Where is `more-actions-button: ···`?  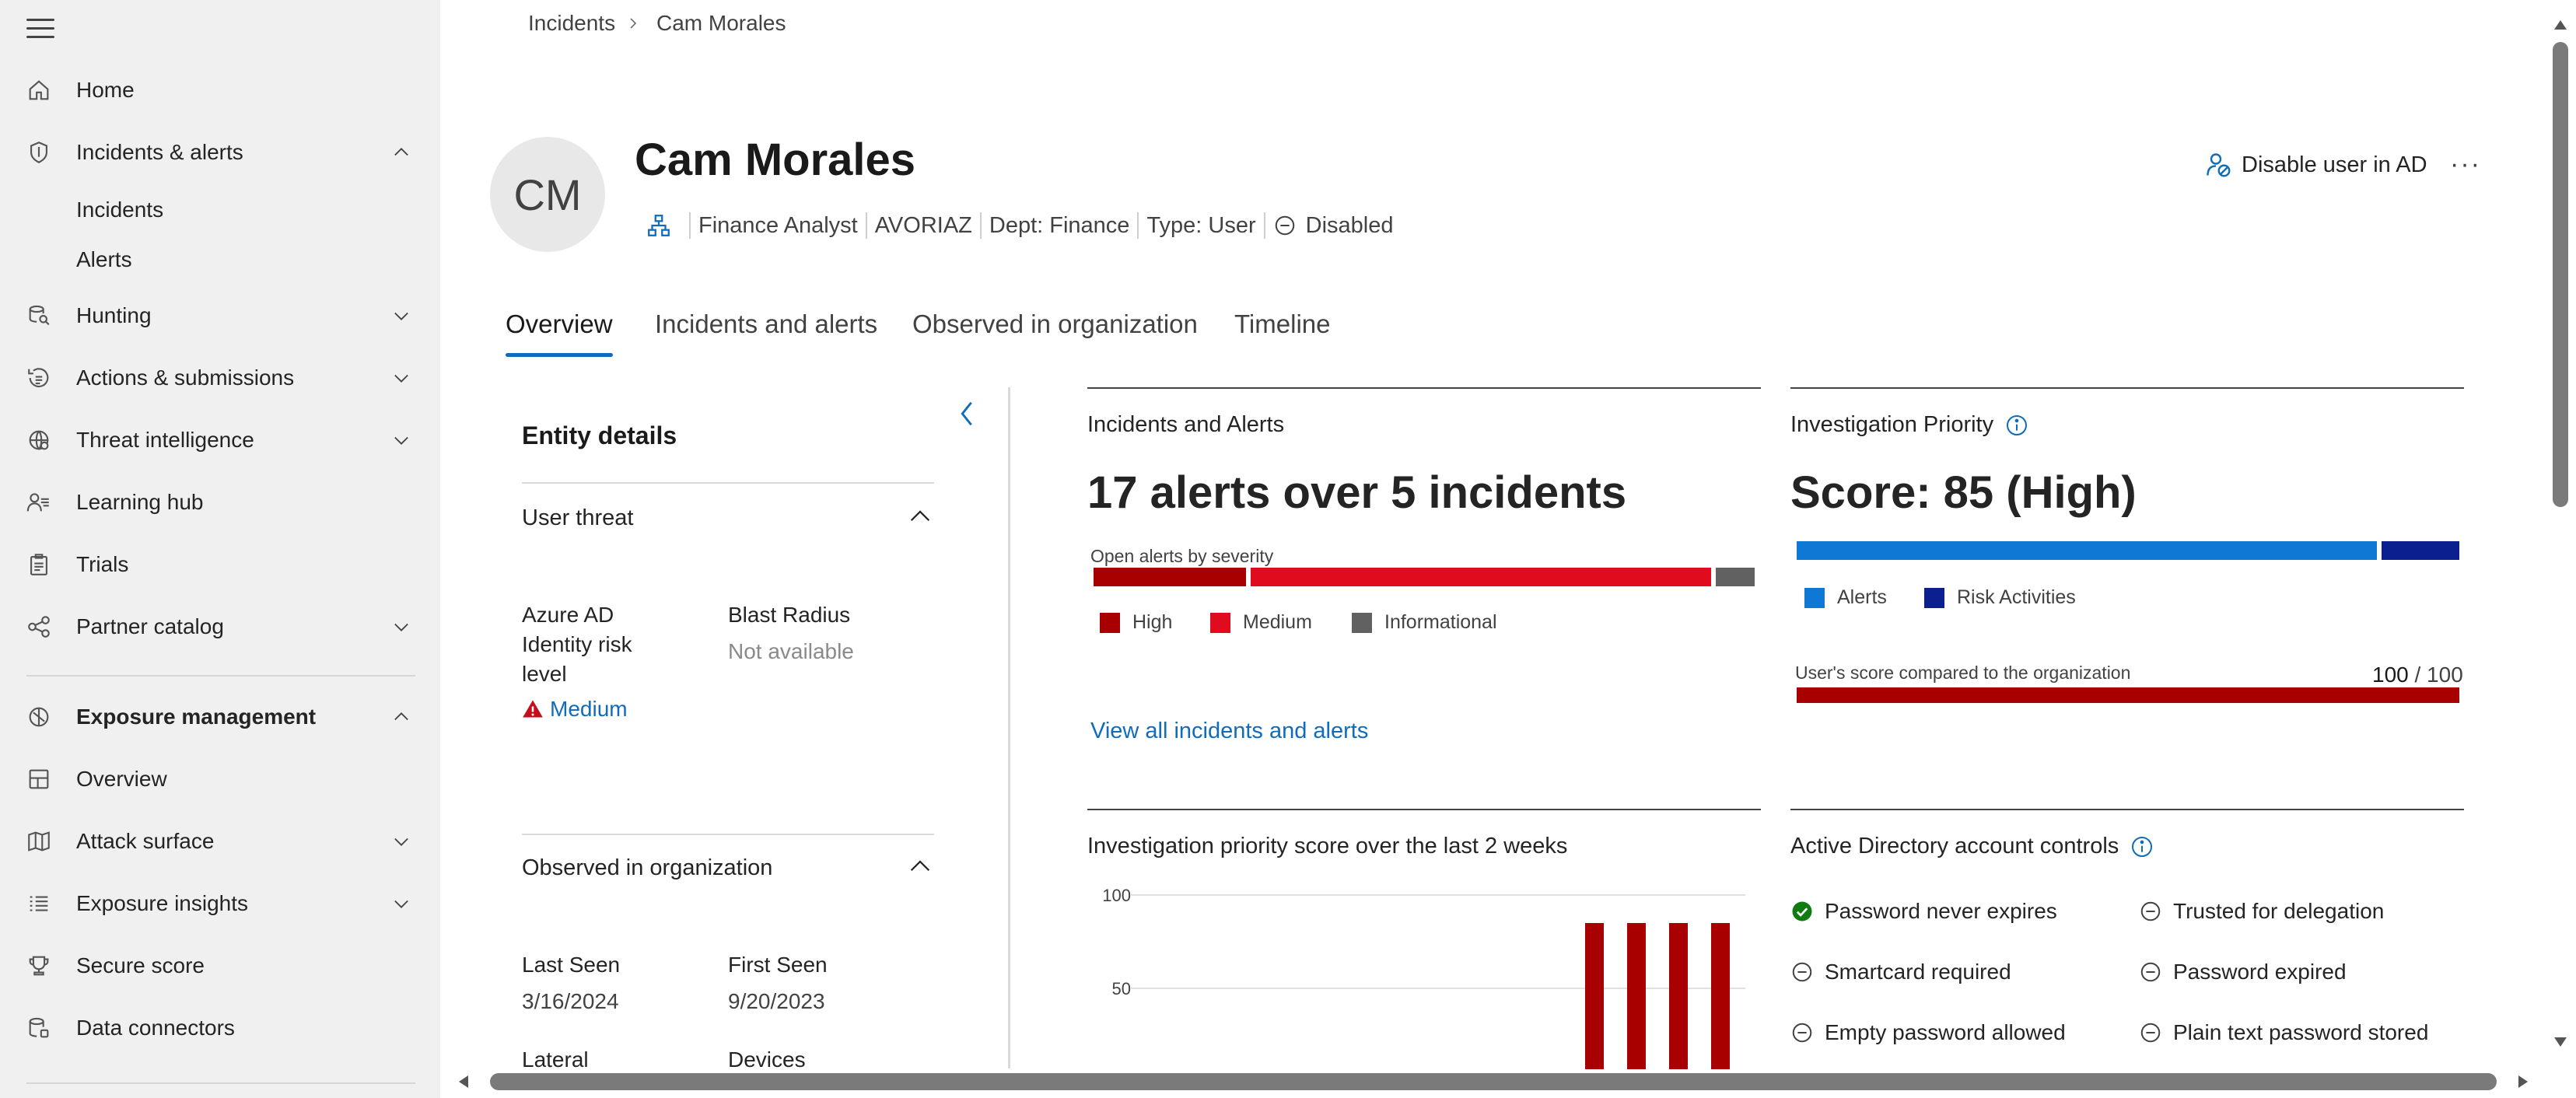 more-actions-button: ··· is located at coordinates (2465, 165).